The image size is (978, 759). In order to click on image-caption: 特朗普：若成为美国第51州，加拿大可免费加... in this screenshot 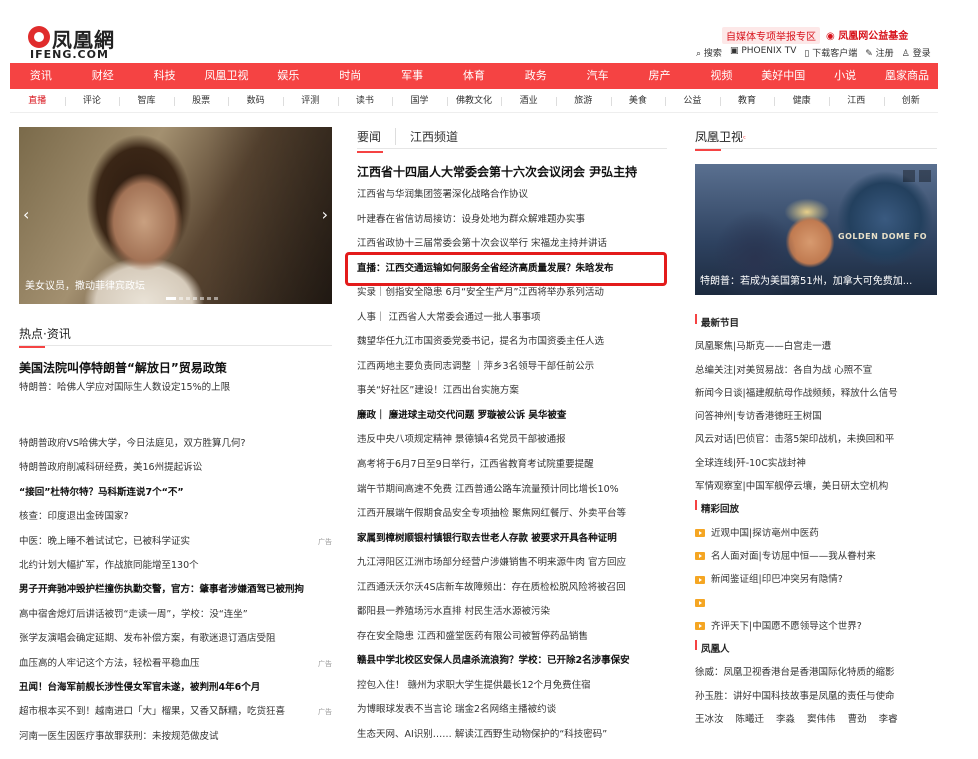, I will do `click(806, 279)`.